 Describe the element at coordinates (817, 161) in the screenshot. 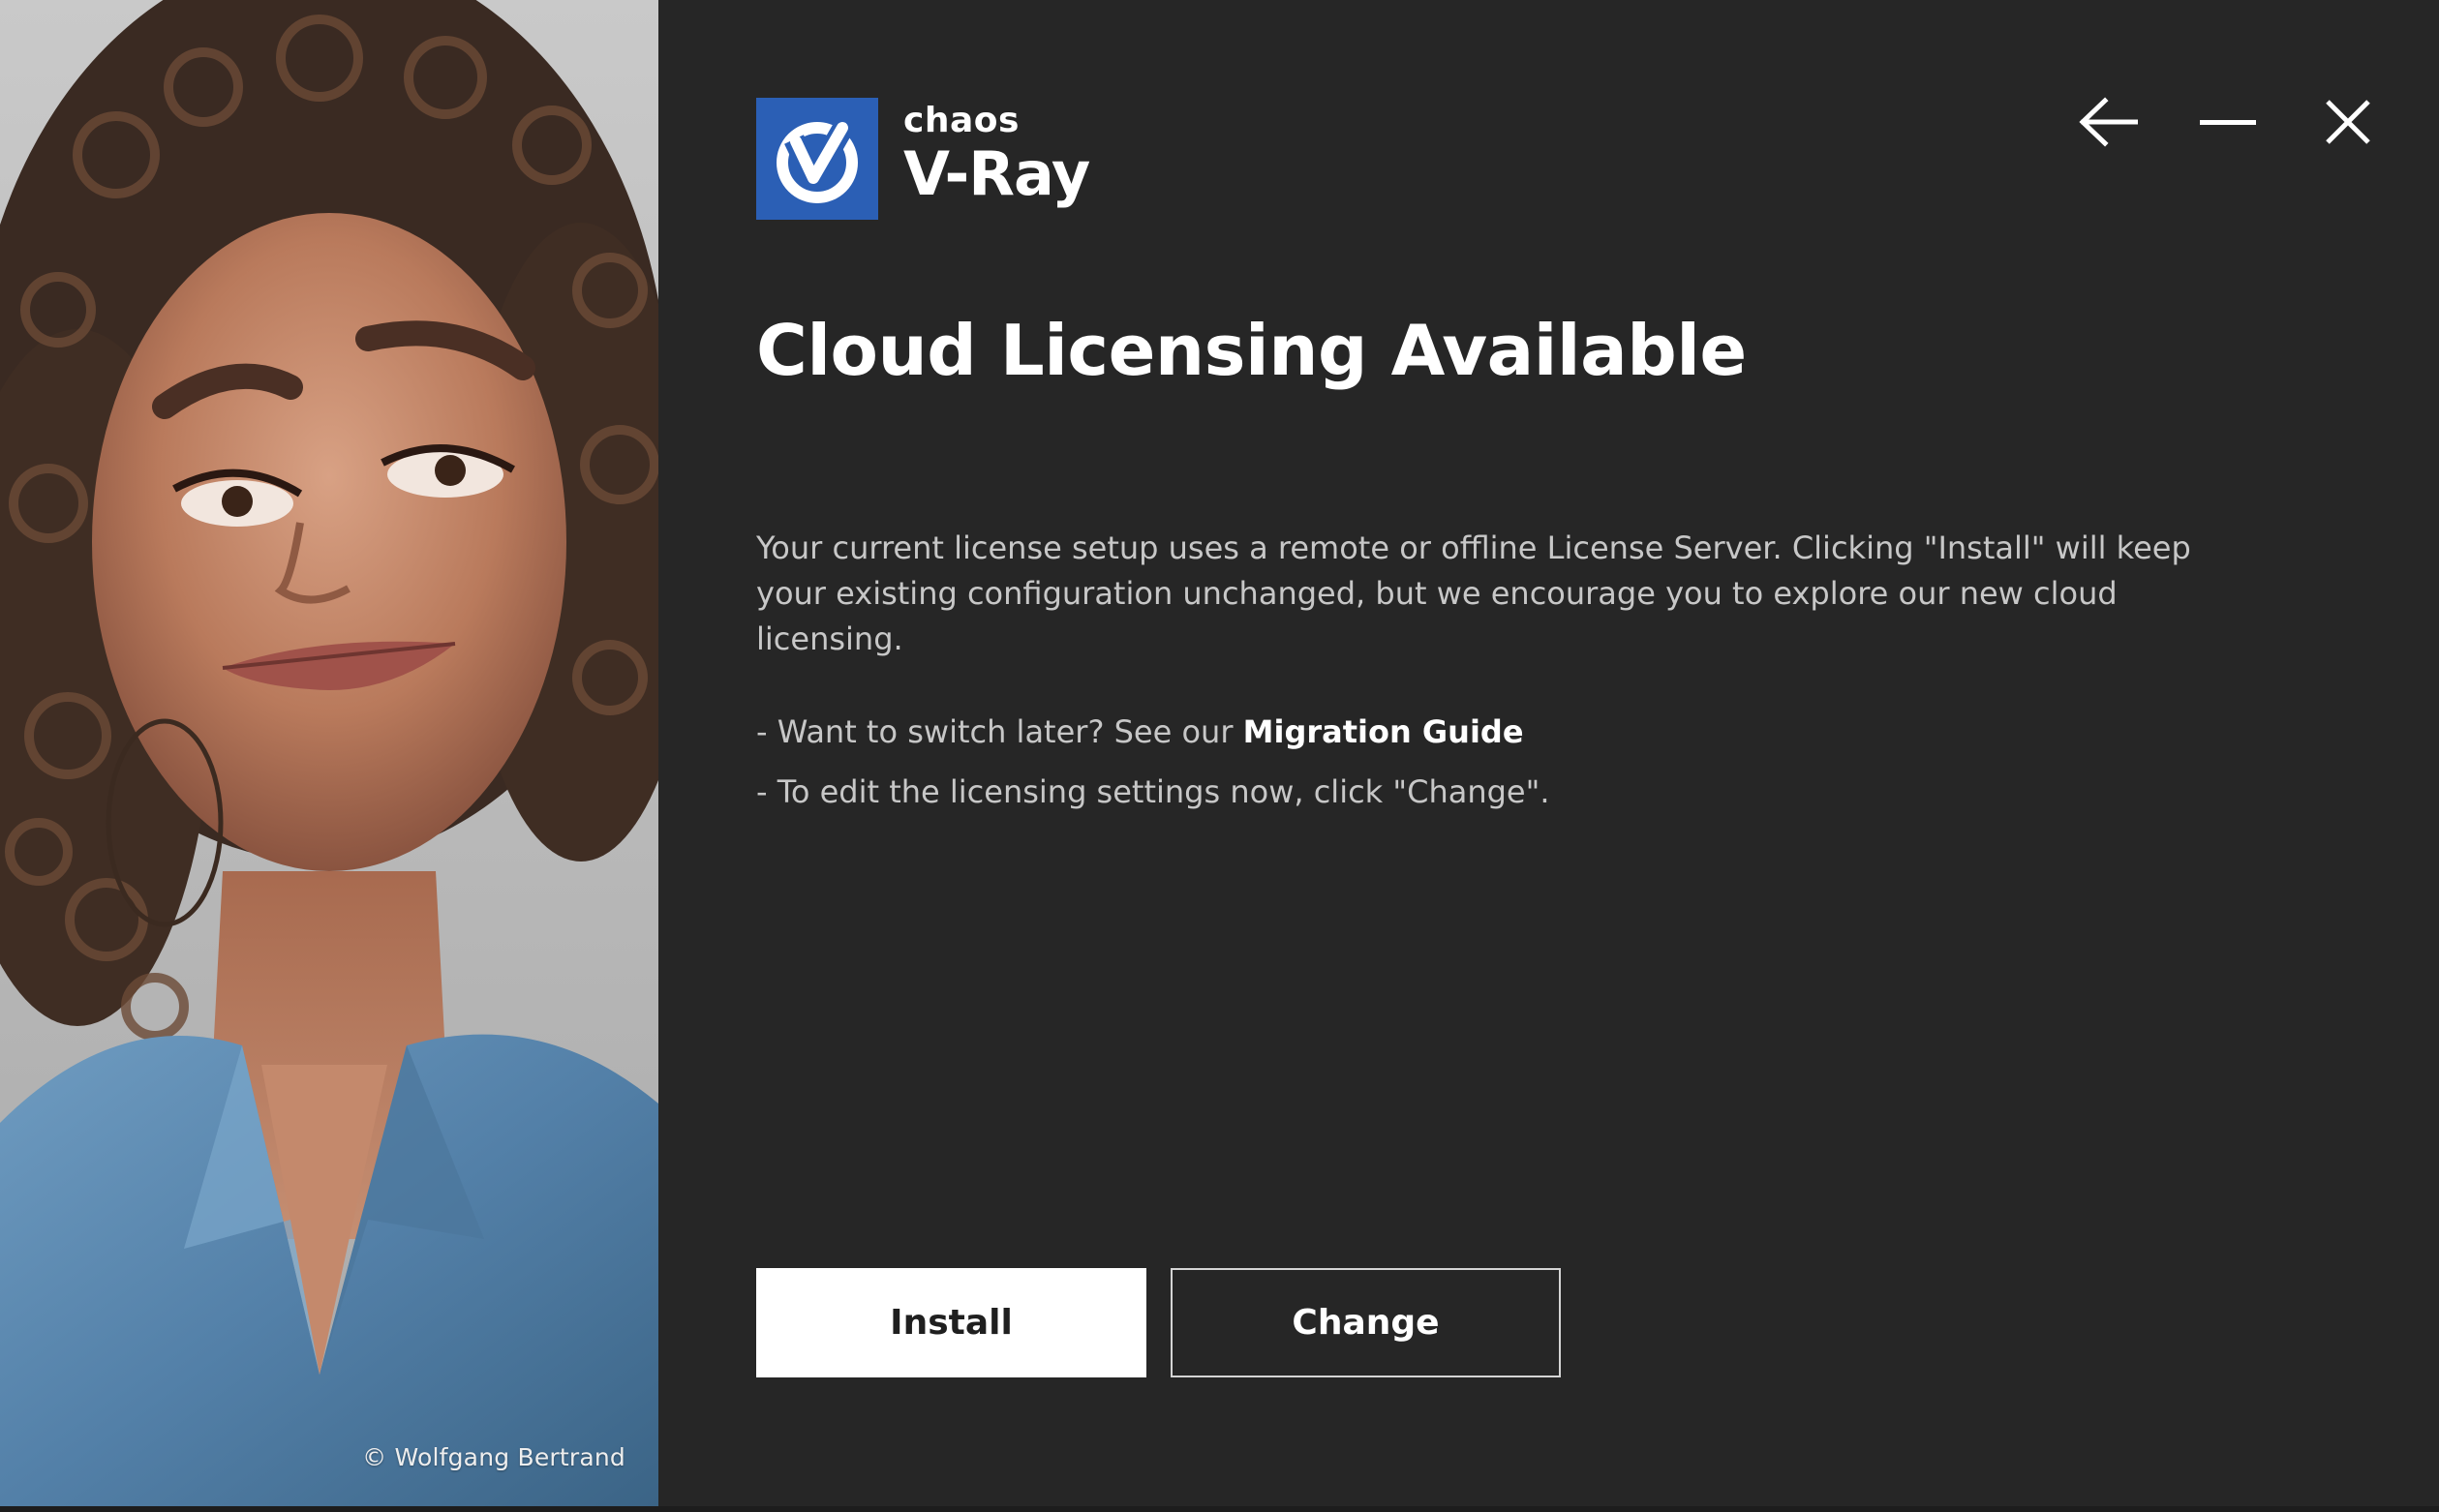

I see `vray-v-logo-icon` at that location.